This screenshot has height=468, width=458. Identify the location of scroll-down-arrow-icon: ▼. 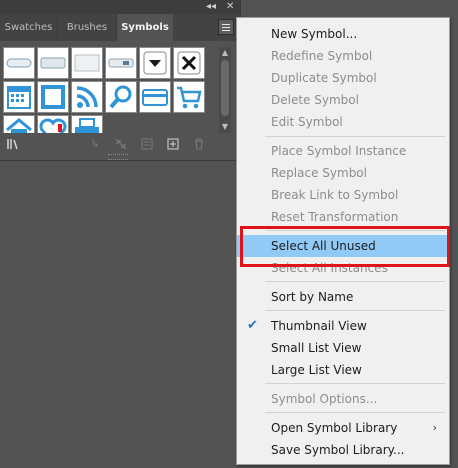
(225, 127).